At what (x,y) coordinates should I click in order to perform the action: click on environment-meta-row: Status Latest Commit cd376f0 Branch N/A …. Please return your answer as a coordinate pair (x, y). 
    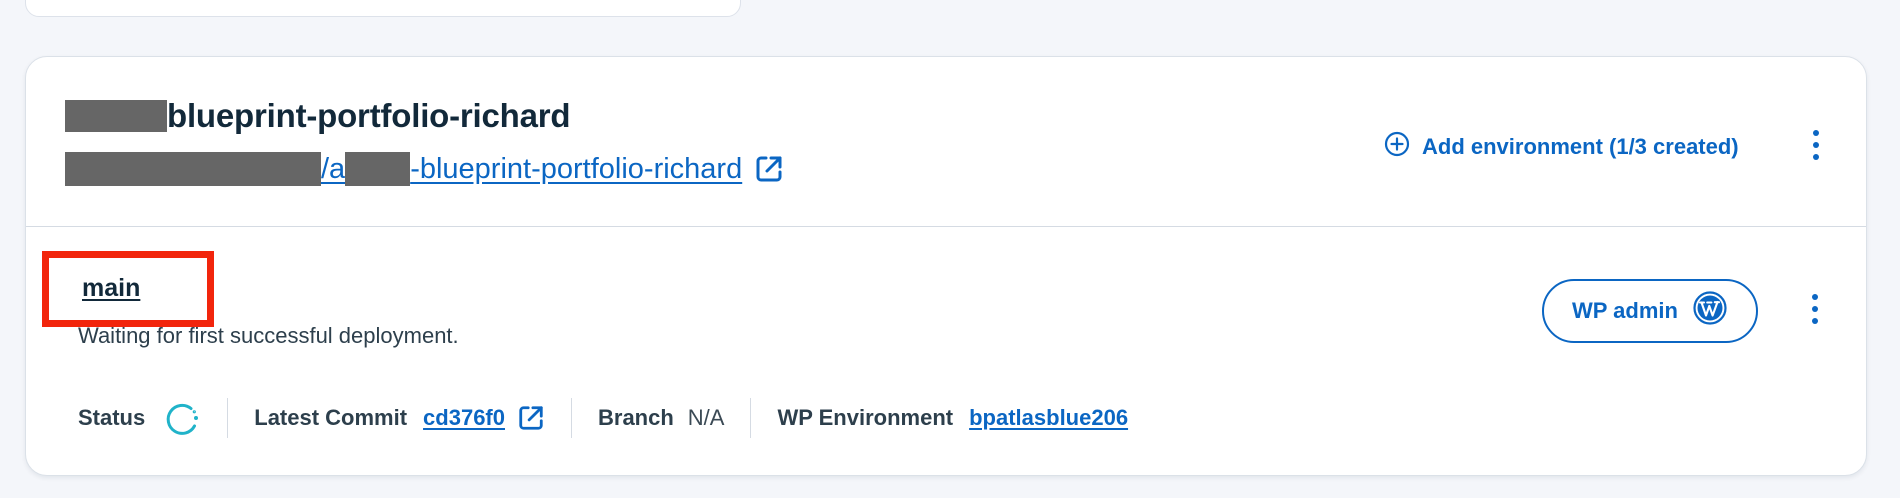
    Looking at the image, I should click on (603, 418).